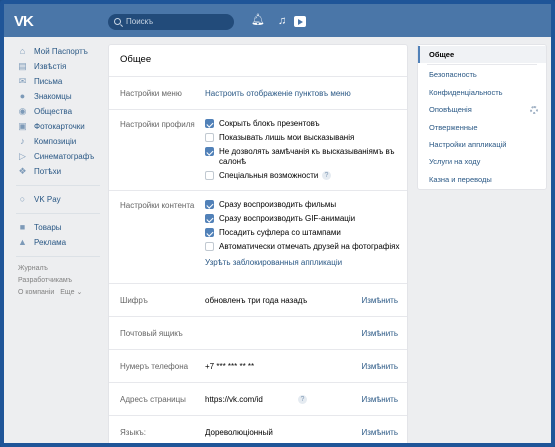 The height and width of the screenshot is (447, 555). What do you see at coordinates (140, 21) in the screenshot?
I see `search-placeholder: Поискъ` at bounding box center [140, 21].